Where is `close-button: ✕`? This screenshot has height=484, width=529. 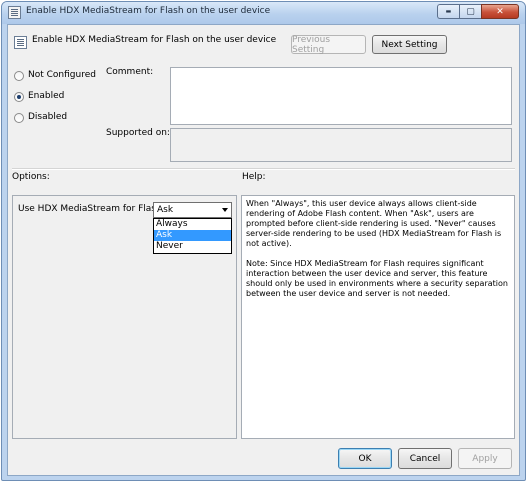 close-button: ✕ is located at coordinates (500, 11).